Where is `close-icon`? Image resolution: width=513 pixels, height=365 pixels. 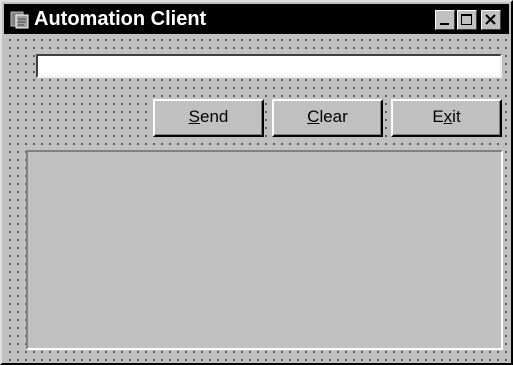 close-icon is located at coordinates (490, 19).